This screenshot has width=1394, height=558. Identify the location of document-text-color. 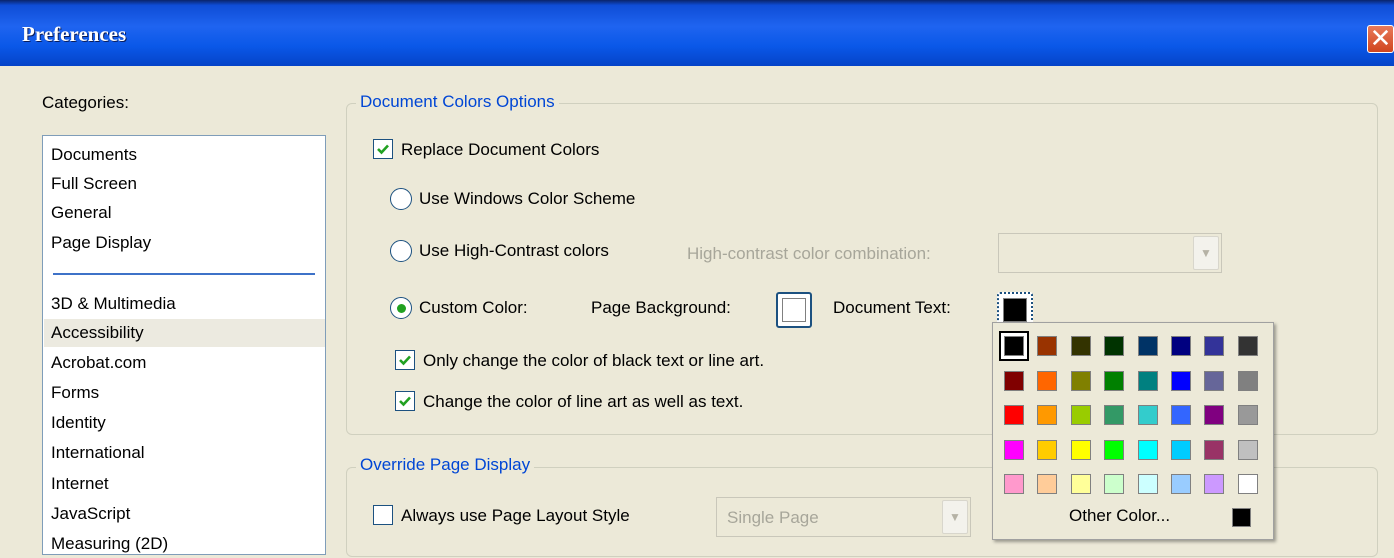
(1015, 310).